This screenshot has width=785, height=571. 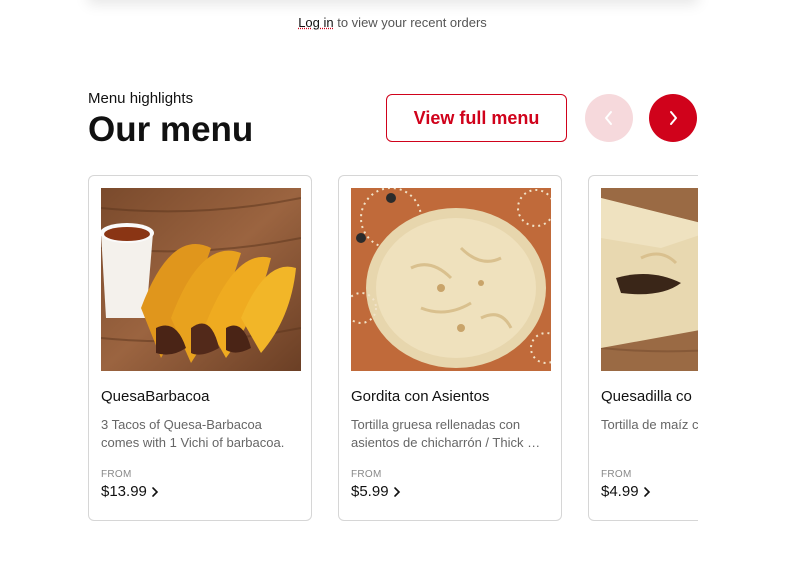 I want to click on menu-item-price-link: $5.99, so click(x=376, y=491).